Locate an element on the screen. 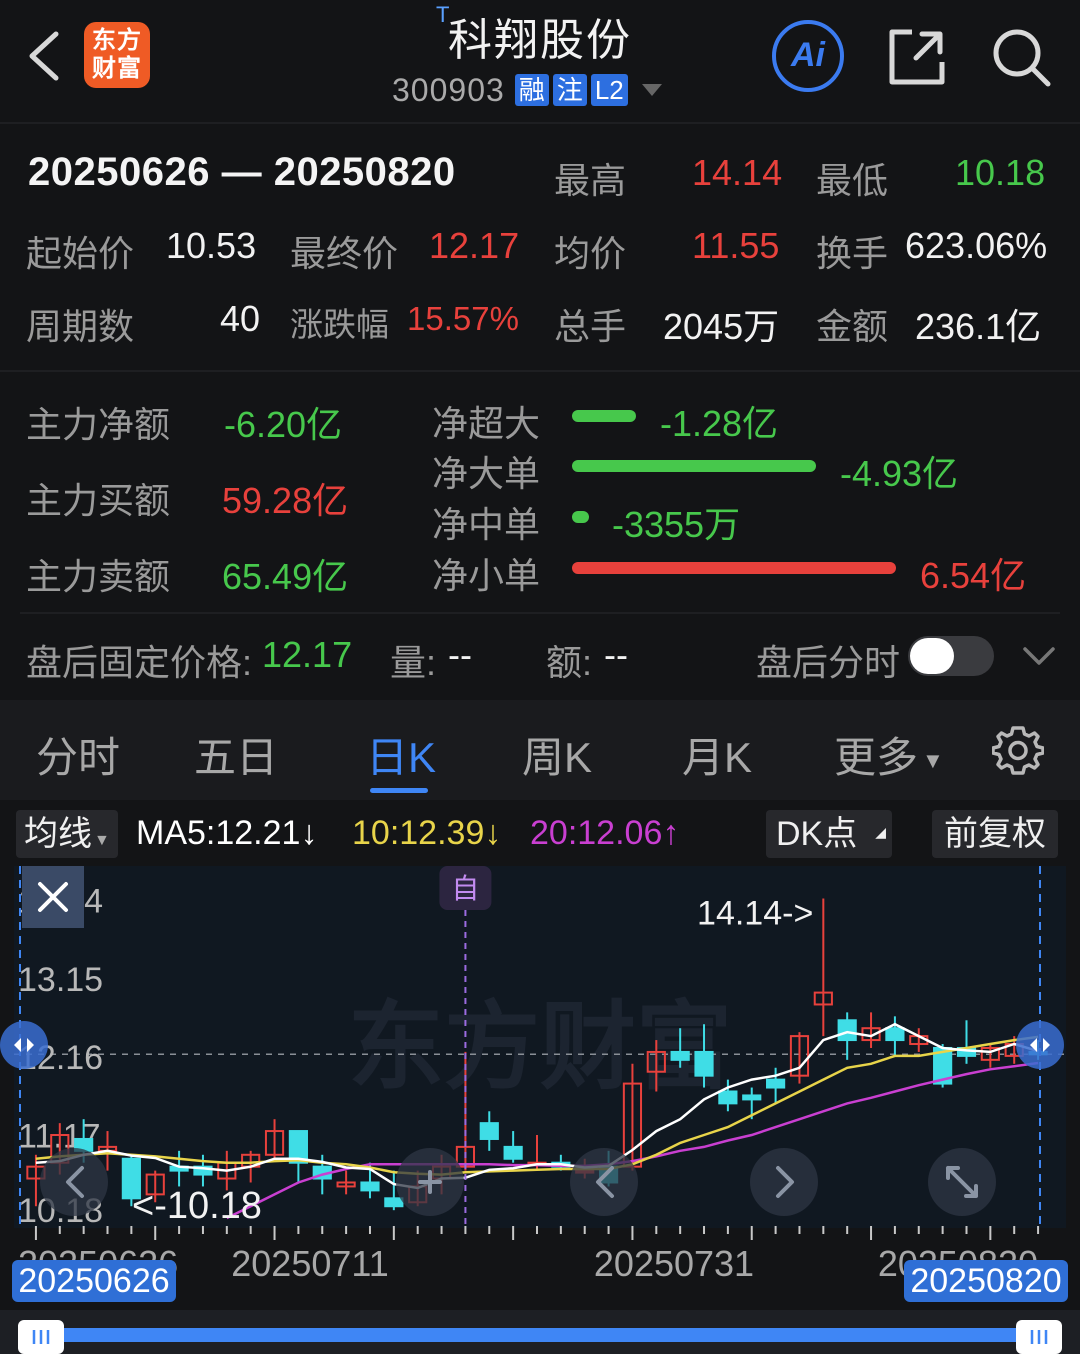 Image resolution: width=1080 pixels, height=1354 pixels. volume-label: 总手 is located at coordinates (590, 326).